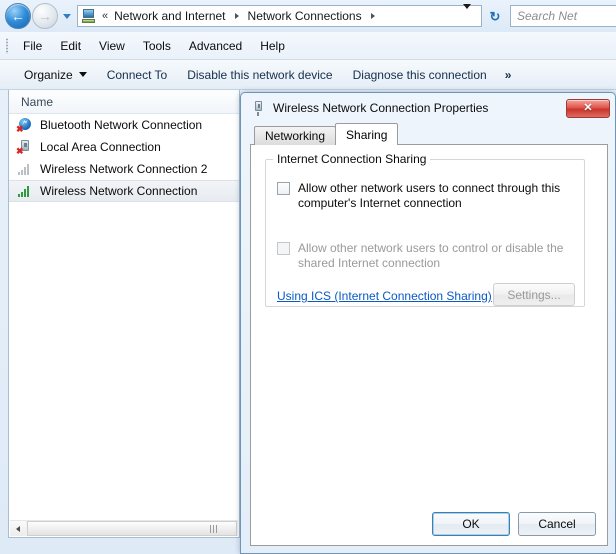 This screenshot has width=616, height=554. I want to click on ok-button: OK, so click(471, 524).